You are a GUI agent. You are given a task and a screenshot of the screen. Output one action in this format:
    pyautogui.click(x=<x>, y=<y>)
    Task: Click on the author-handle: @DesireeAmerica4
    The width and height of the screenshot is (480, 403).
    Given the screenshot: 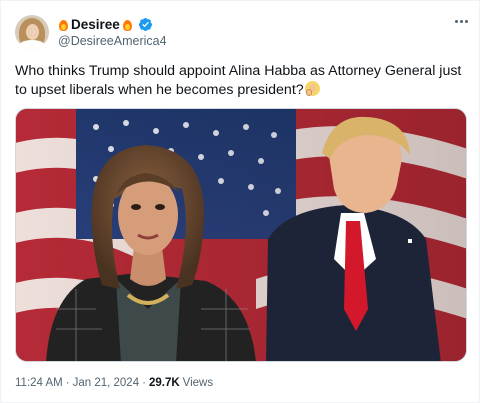 What is the action you would take?
    pyautogui.click(x=112, y=41)
    